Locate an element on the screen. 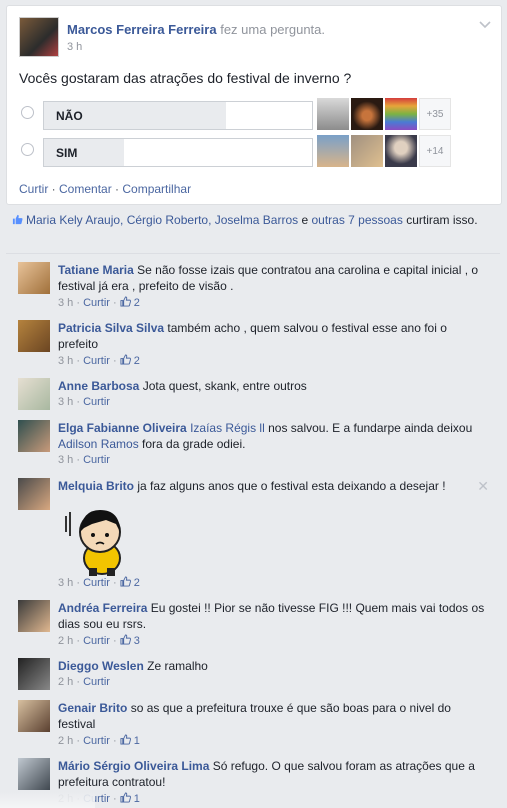 This screenshot has height=808, width=507. mention-link: Izaías Régis ll is located at coordinates (227, 428).